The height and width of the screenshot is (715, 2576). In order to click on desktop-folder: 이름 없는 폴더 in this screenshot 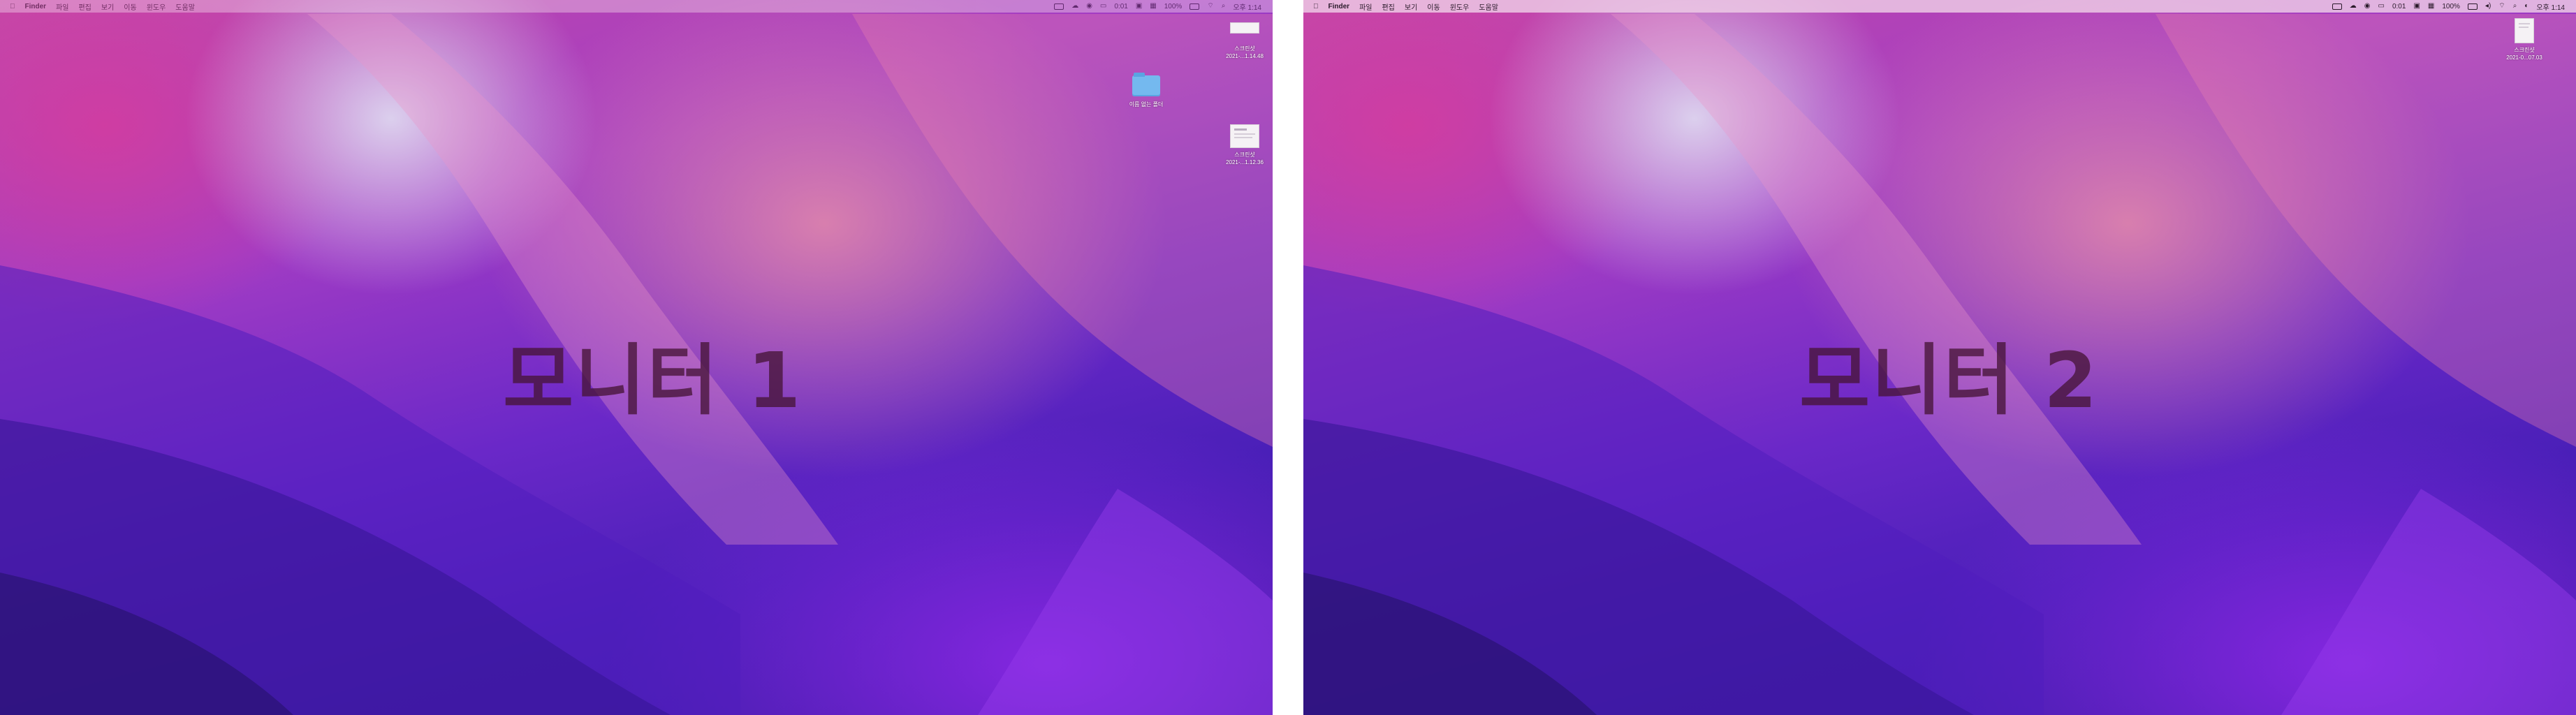, I will do `click(1146, 90)`.